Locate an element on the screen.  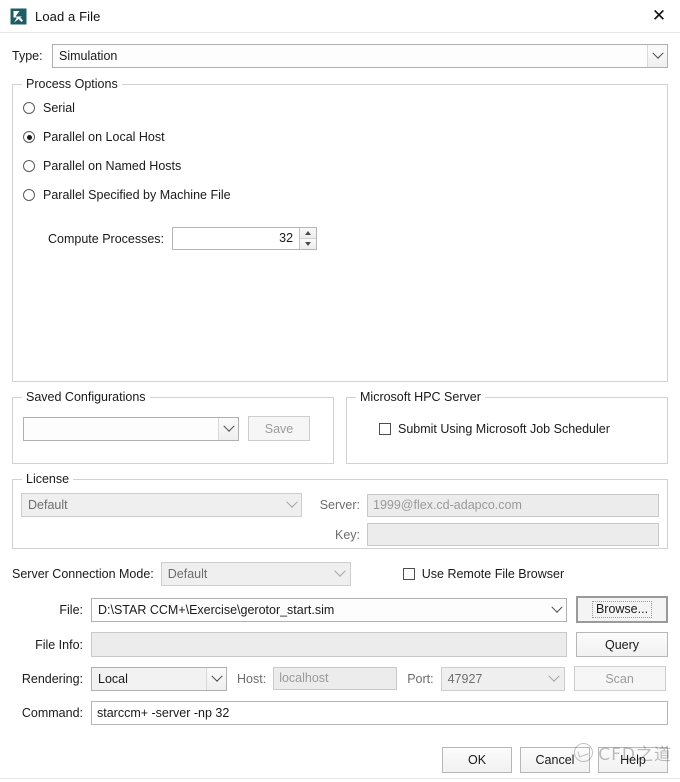
star-ccm-logo-icon is located at coordinates (18, 16).